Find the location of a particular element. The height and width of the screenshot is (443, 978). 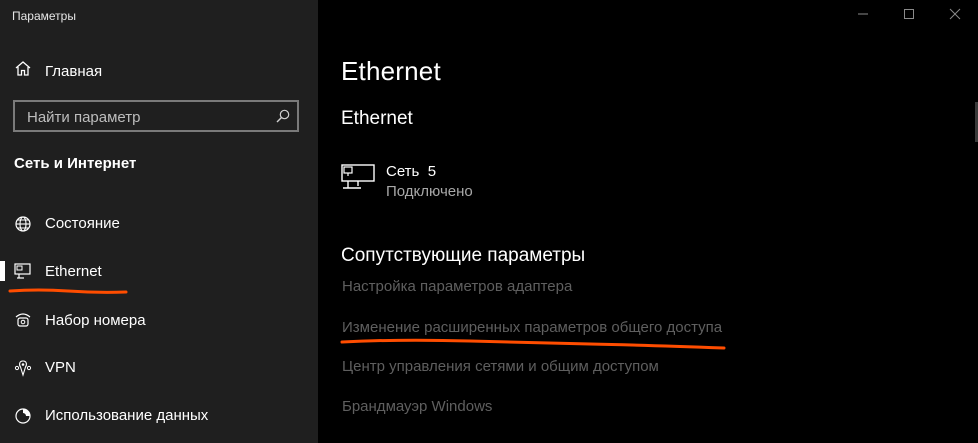

search-icon is located at coordinates (283, 118).